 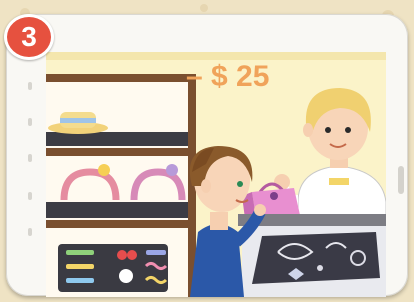 I want to click on price-tag: – $ 25, so click(x=227, y=76).